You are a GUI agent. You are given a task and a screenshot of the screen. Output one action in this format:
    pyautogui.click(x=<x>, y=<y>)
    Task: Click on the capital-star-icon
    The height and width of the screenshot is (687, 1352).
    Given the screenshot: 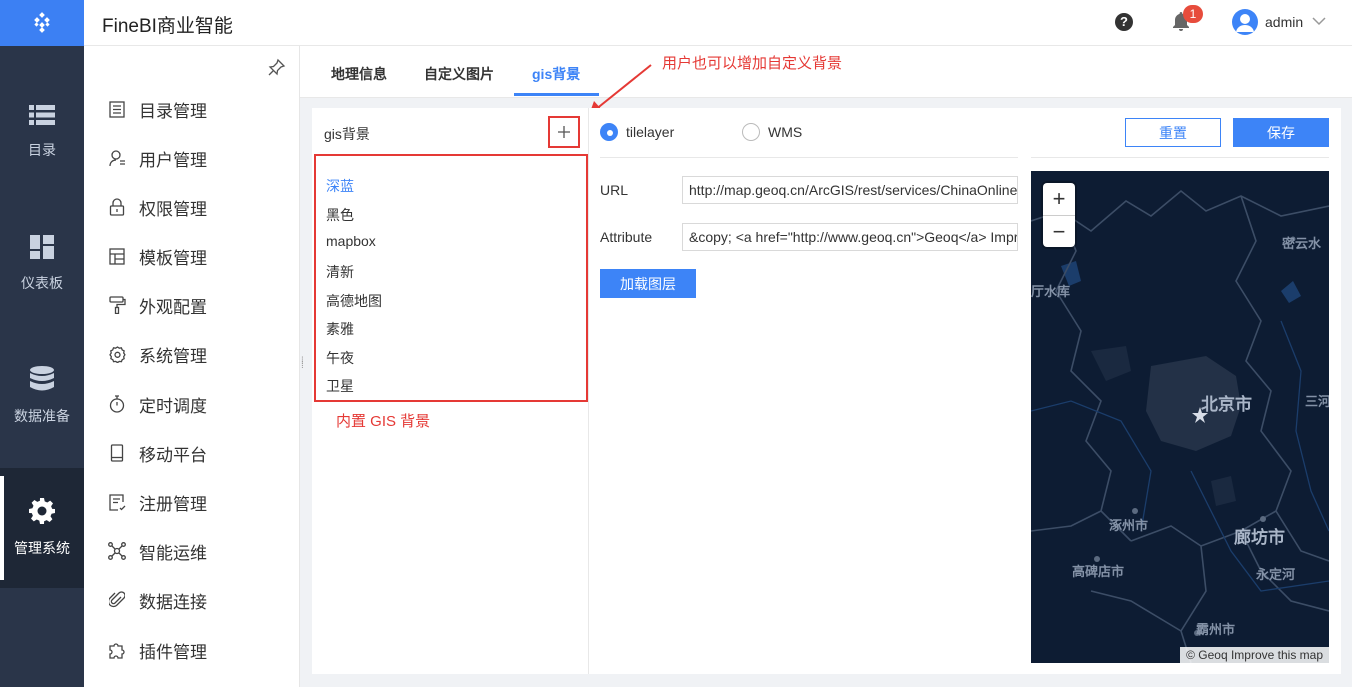 What is the action you would take?
    pyautogui.click(x=1200, y=415)
    